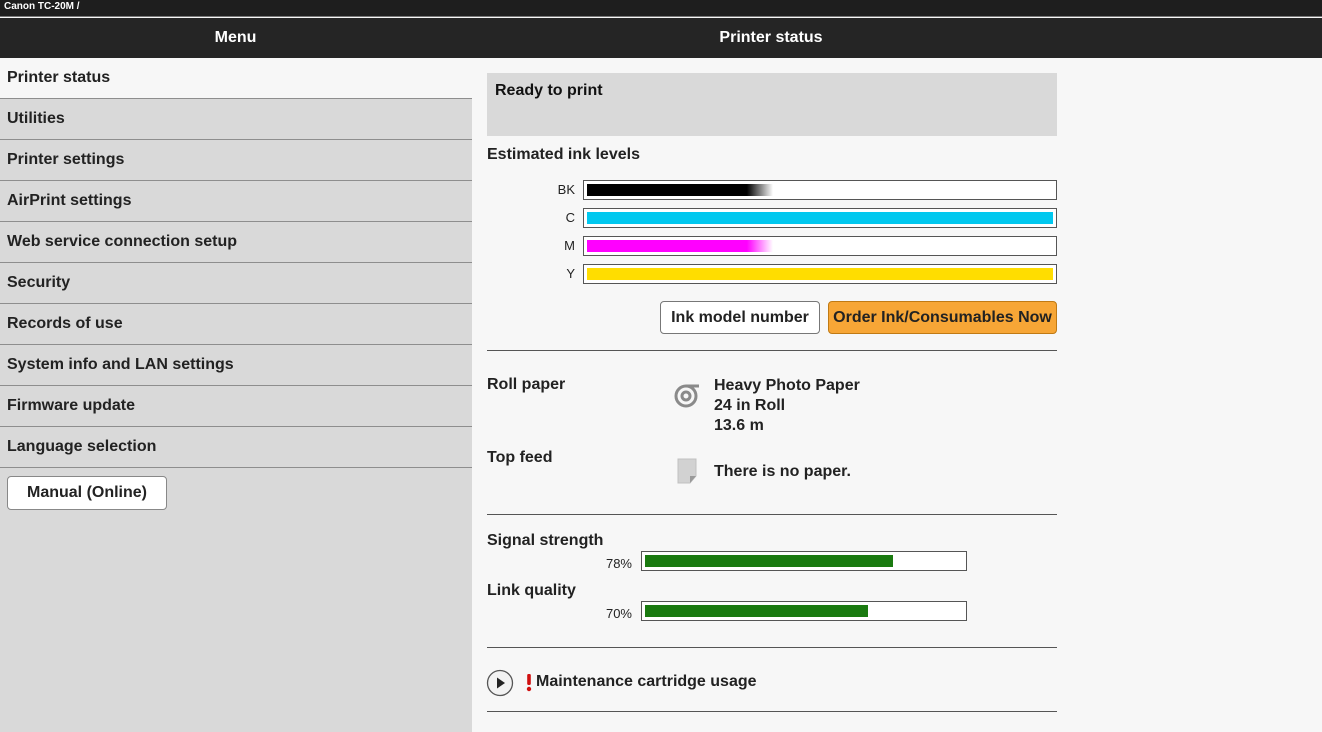 The height and width of the screenshot is (732, 1322). I want to click on sidebar-item-web-service: Web service connection setup, so click(236, 242).